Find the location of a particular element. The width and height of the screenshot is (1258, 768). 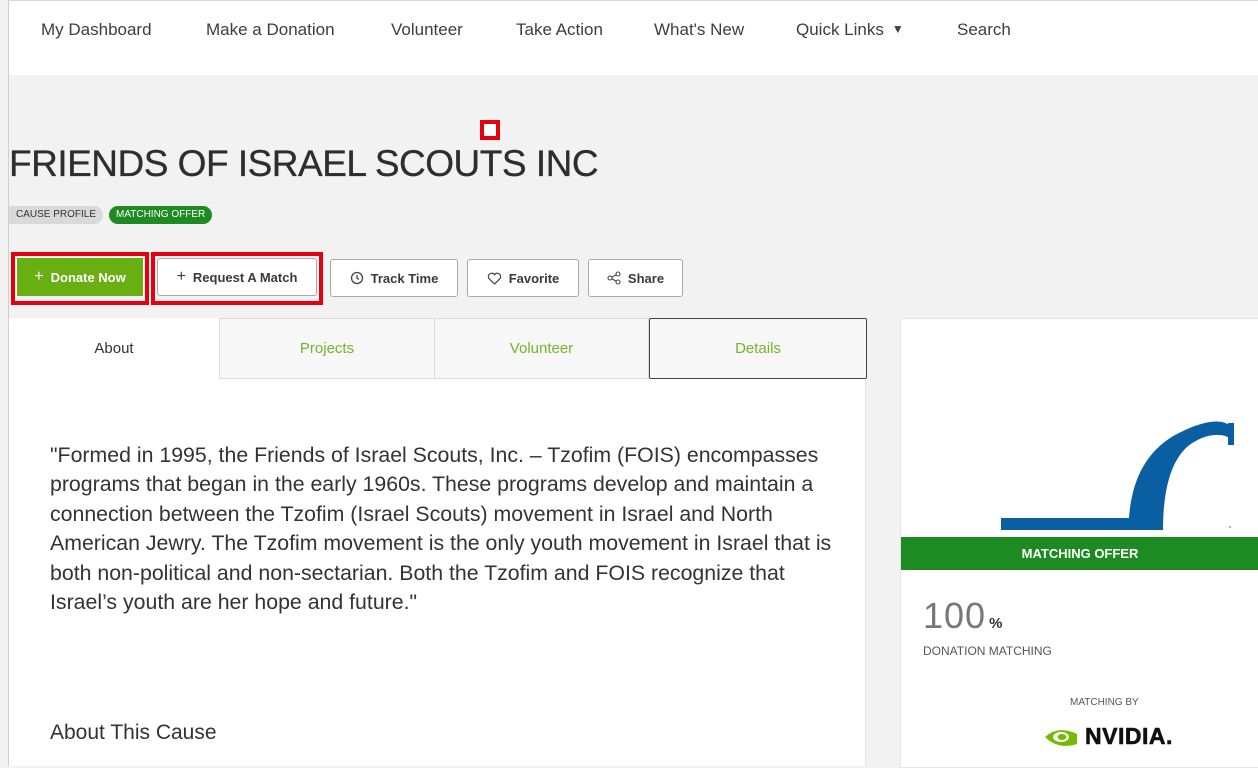

heart-icon is located at coordinates (494, 278).